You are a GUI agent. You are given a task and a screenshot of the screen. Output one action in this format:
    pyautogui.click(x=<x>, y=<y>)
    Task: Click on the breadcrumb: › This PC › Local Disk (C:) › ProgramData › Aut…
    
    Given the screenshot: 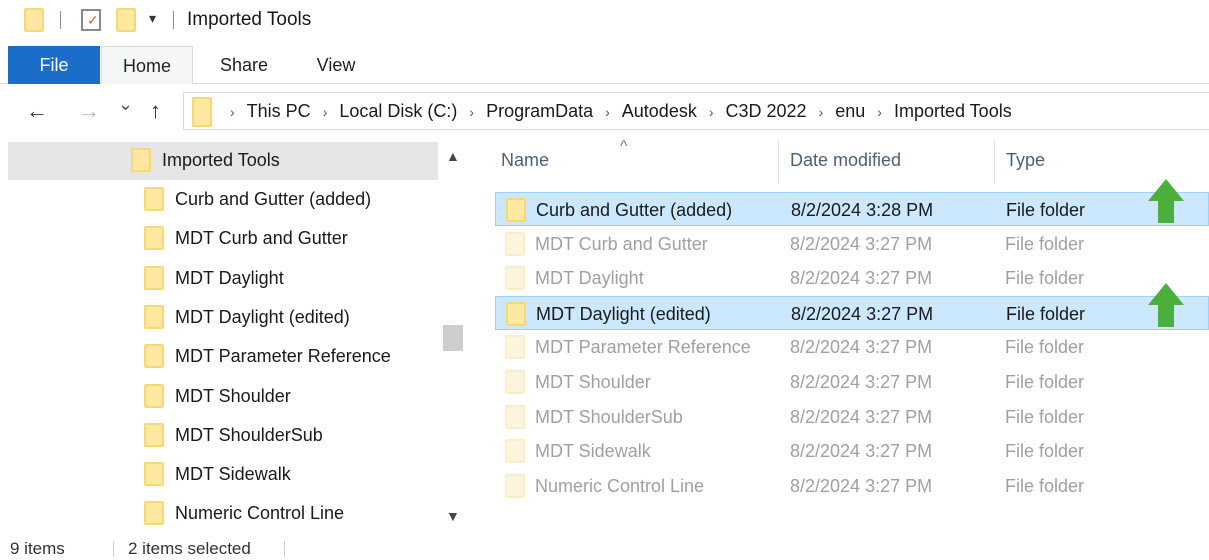 What is the action you would take?
    pyautogui.click(x=615, y=111)
    